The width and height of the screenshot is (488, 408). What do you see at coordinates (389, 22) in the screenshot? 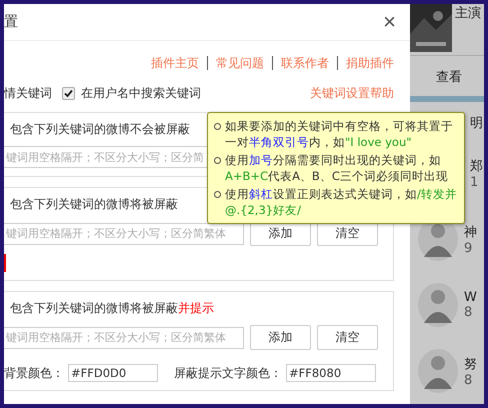
I see `close-button: ×` at bounding box center [389, 22].